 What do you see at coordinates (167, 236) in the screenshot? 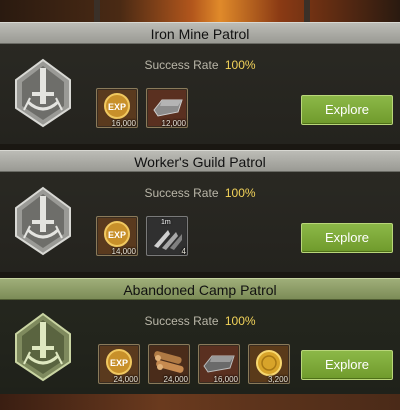
I see `reward-speedup: 1m 4` at bounding box center [167, 236].